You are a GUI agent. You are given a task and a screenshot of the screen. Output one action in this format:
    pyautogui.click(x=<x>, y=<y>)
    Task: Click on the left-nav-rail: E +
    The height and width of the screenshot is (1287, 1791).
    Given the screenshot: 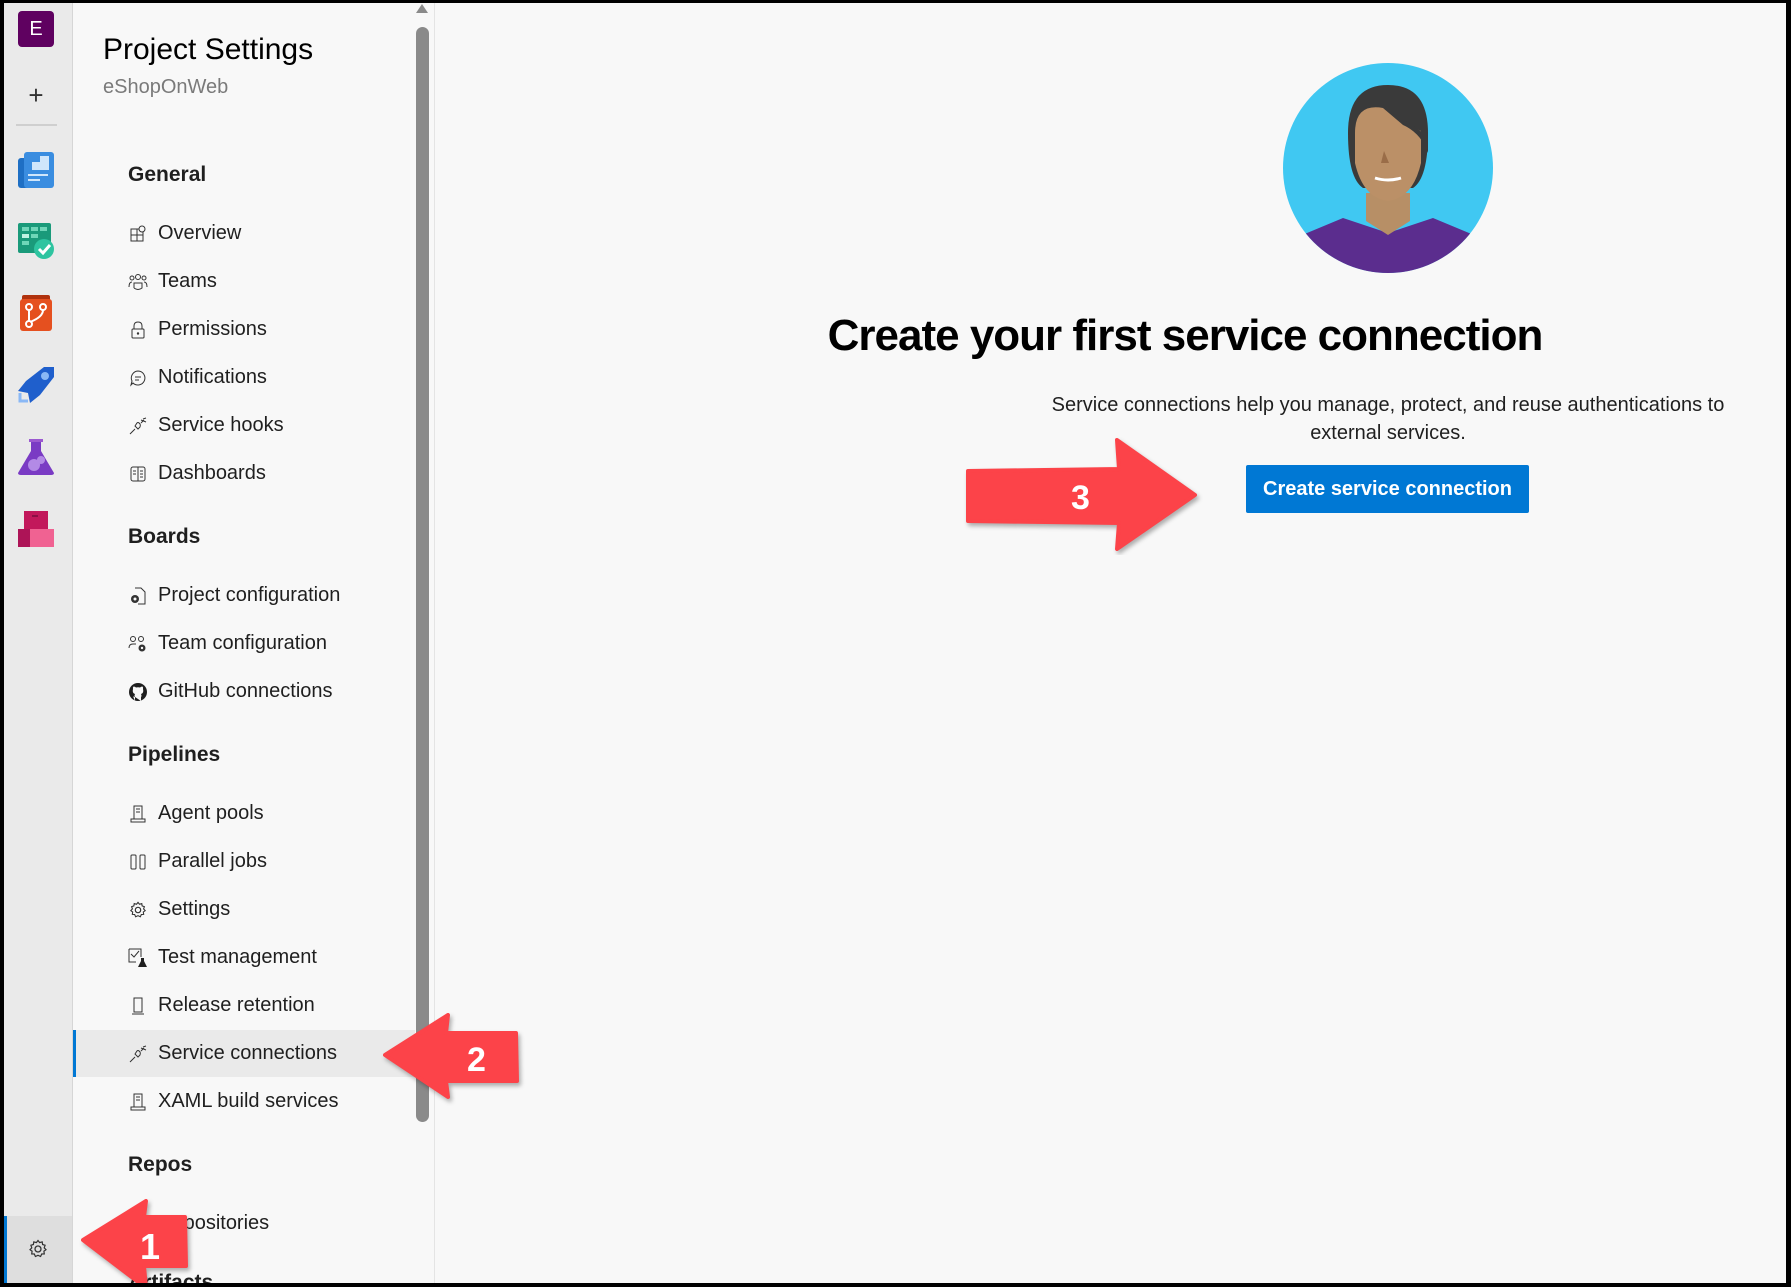 What is the action you would take?
    pyautogui.click(x=38, y=643)
    